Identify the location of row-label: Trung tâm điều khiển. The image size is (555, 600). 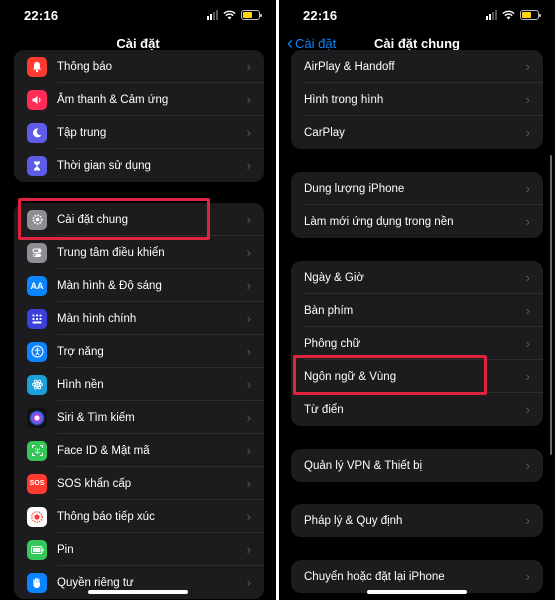
(111, 252).